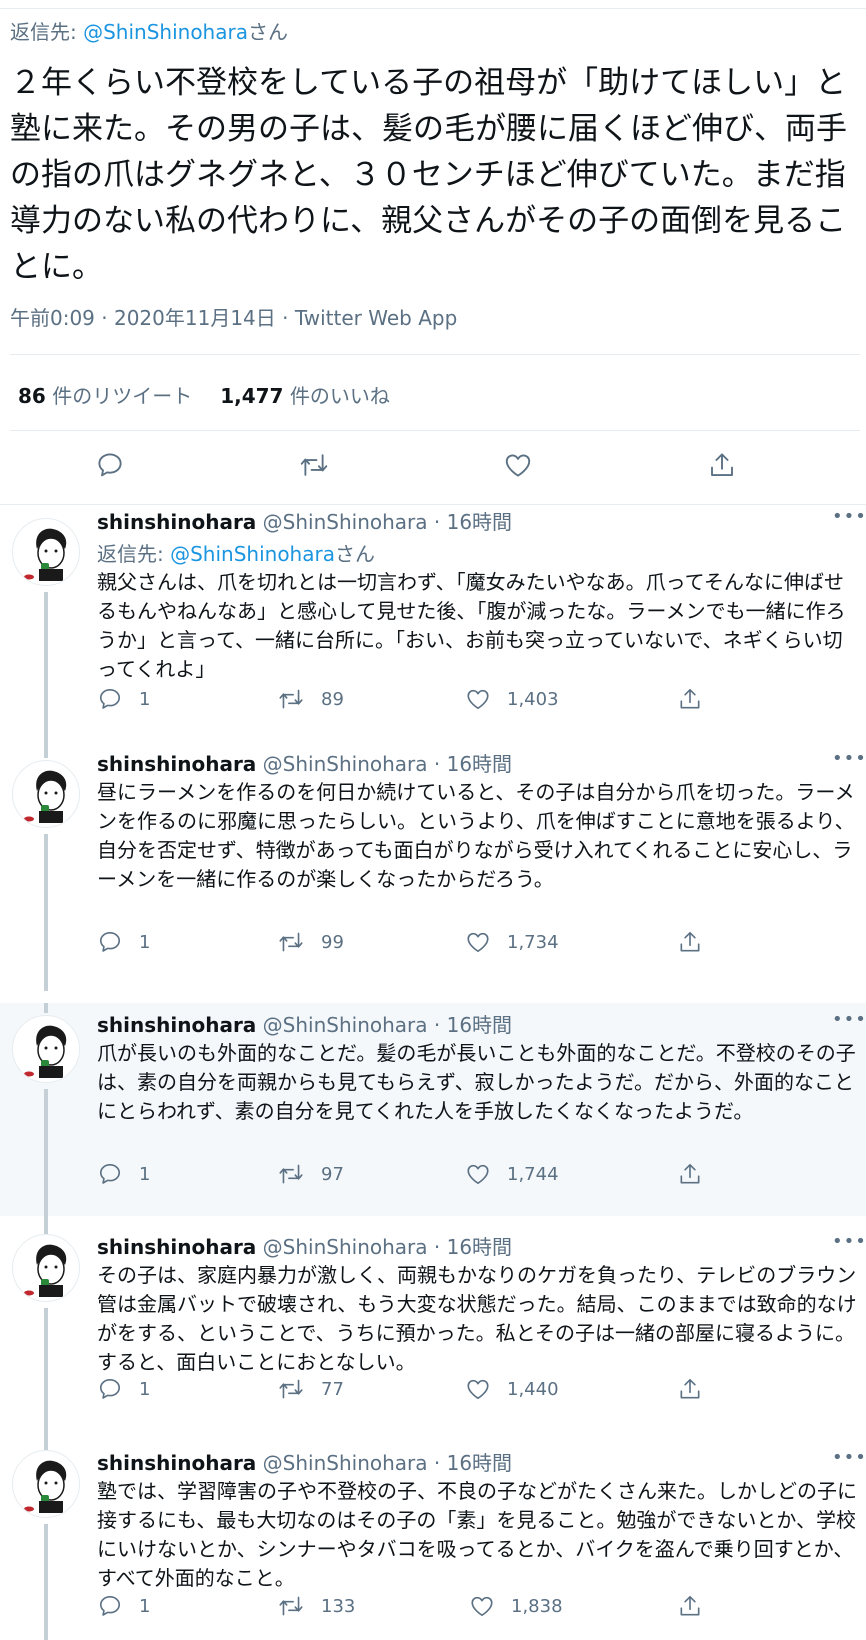 Image resolution: width=866 pixels, height=1640 pixels. What do you see at coordinates (533, 1389) in the screenshot?
I see `like-count: 1,440` at bounding box center [533, 1389].